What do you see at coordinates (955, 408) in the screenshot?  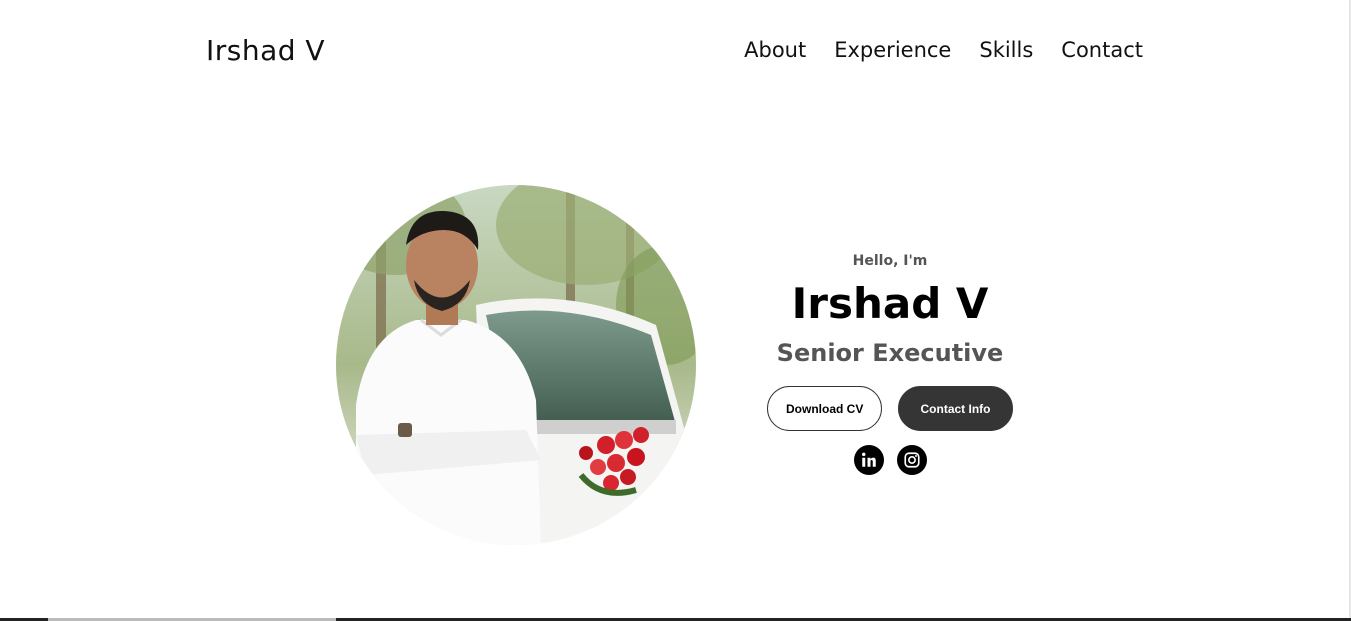 I see `contact-info-button: Contact Info` at bounding box center [955, 408].